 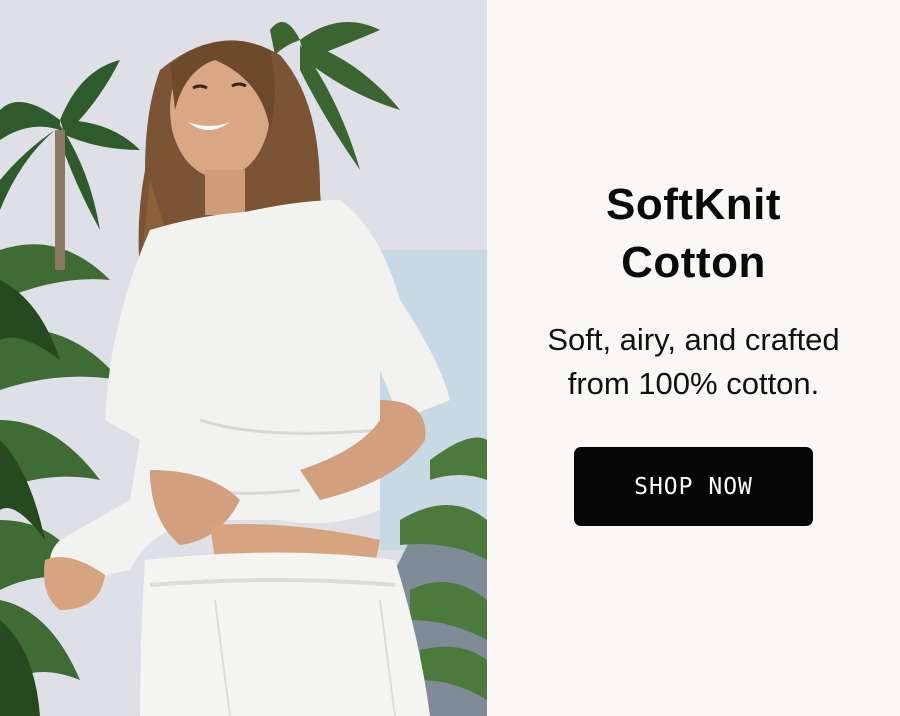 What do you see at coordinates (693, 486) in the screenshot?
I see `shop-now-button: SHOP NOW` at bounding box center [693, 486].